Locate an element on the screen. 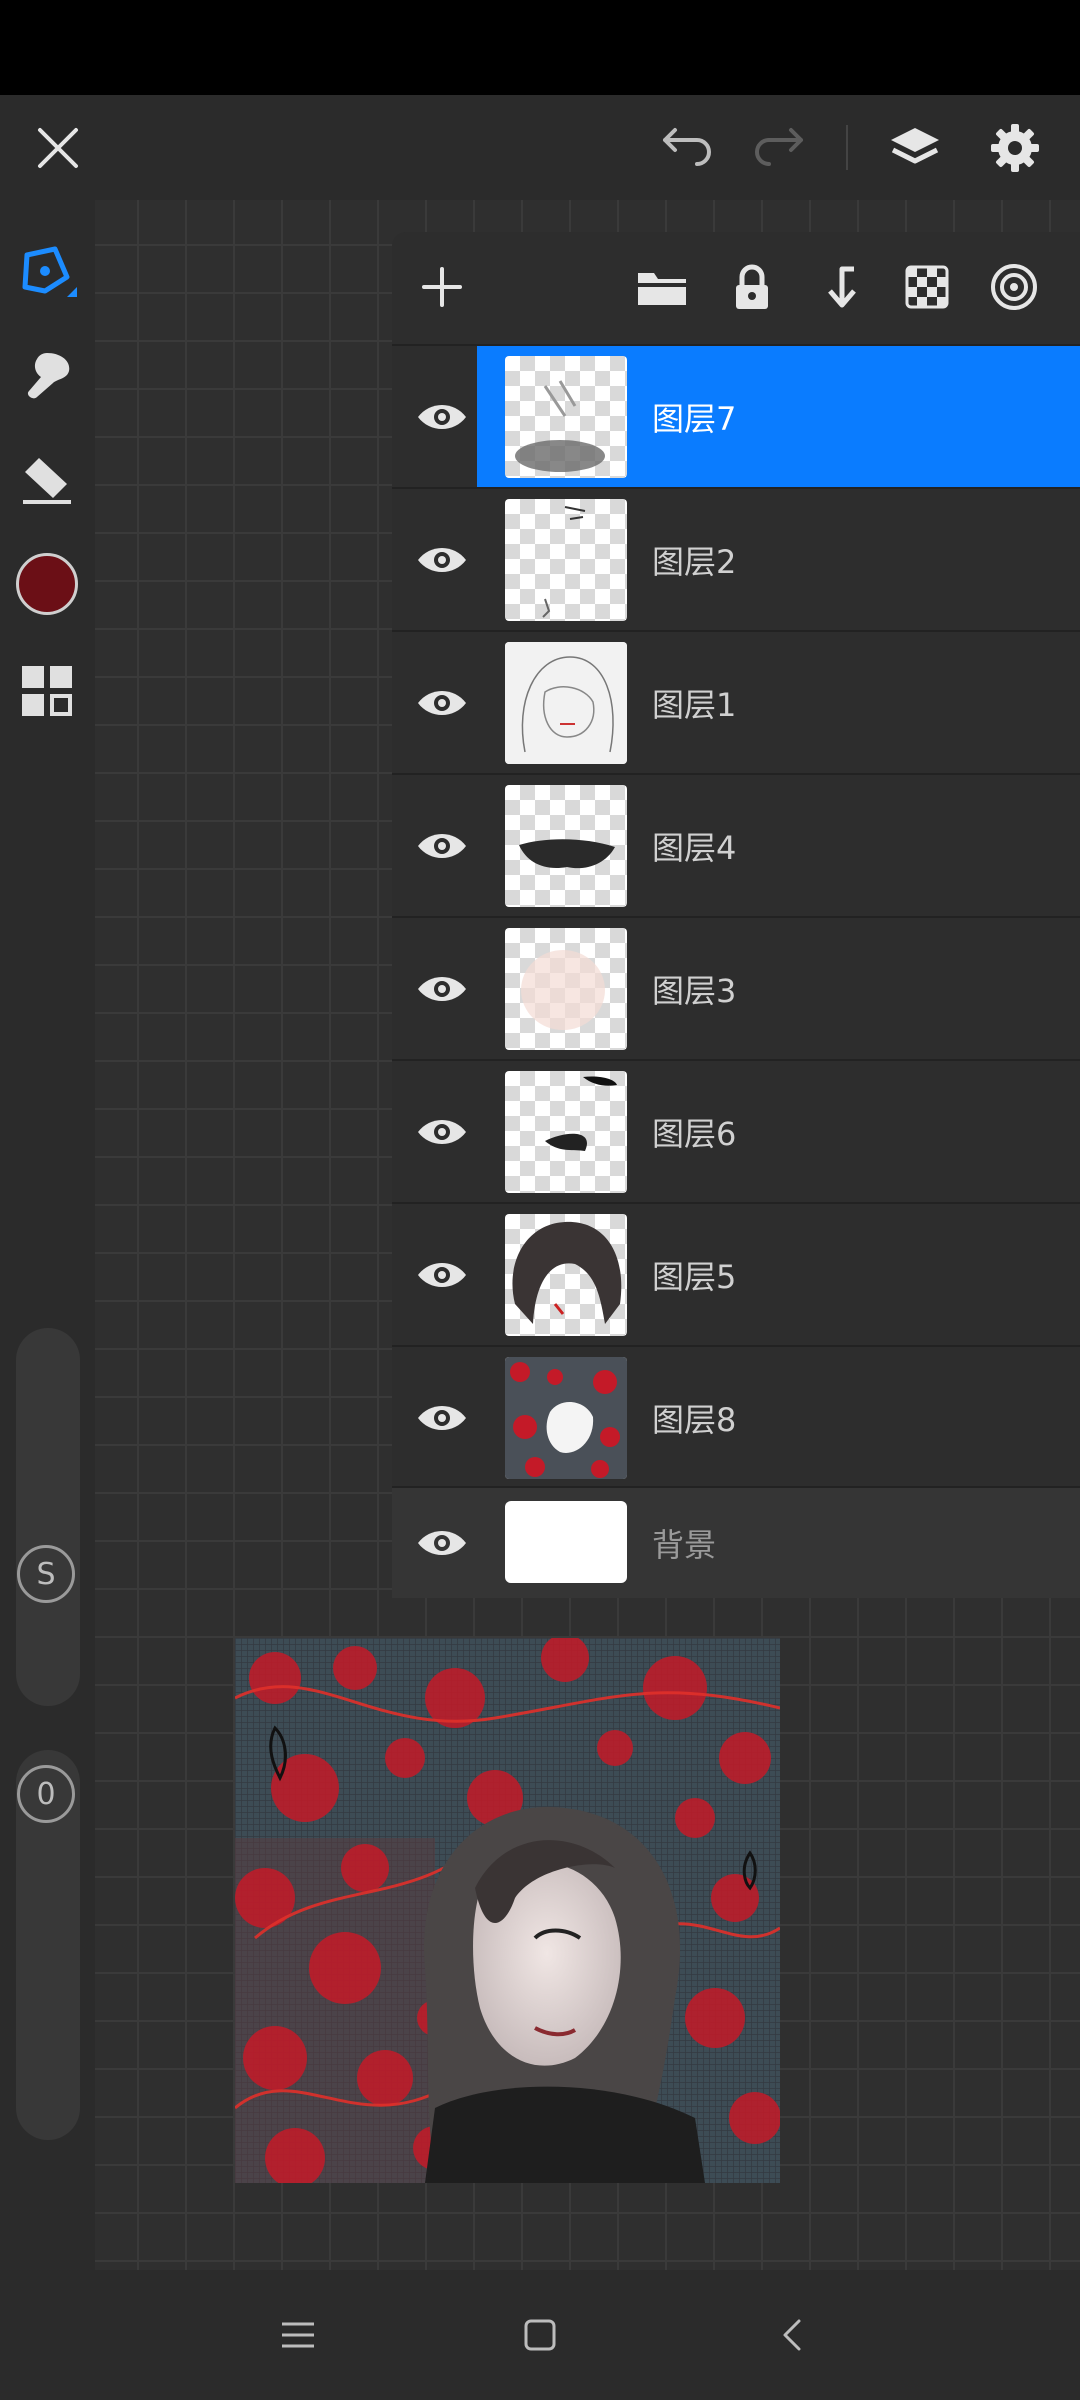  layers-icon is located at coordinates (915, 148).